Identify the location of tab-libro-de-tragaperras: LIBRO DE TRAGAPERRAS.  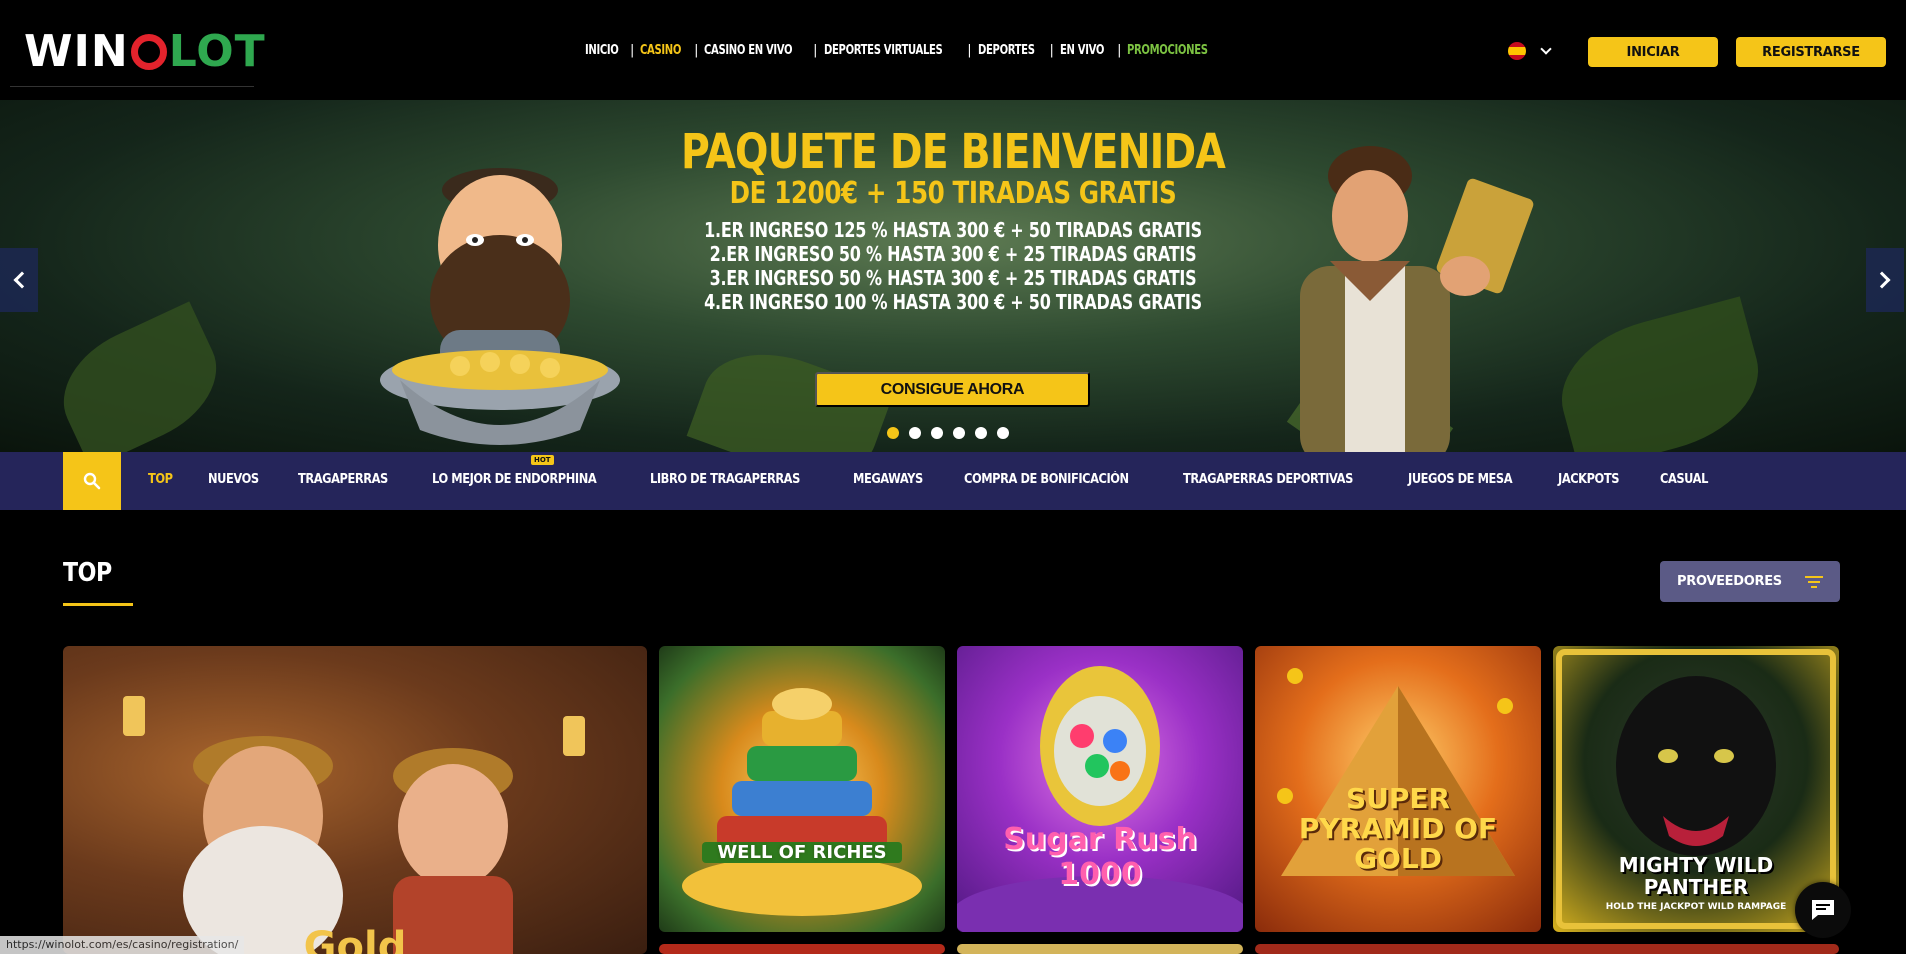
(725, 479).